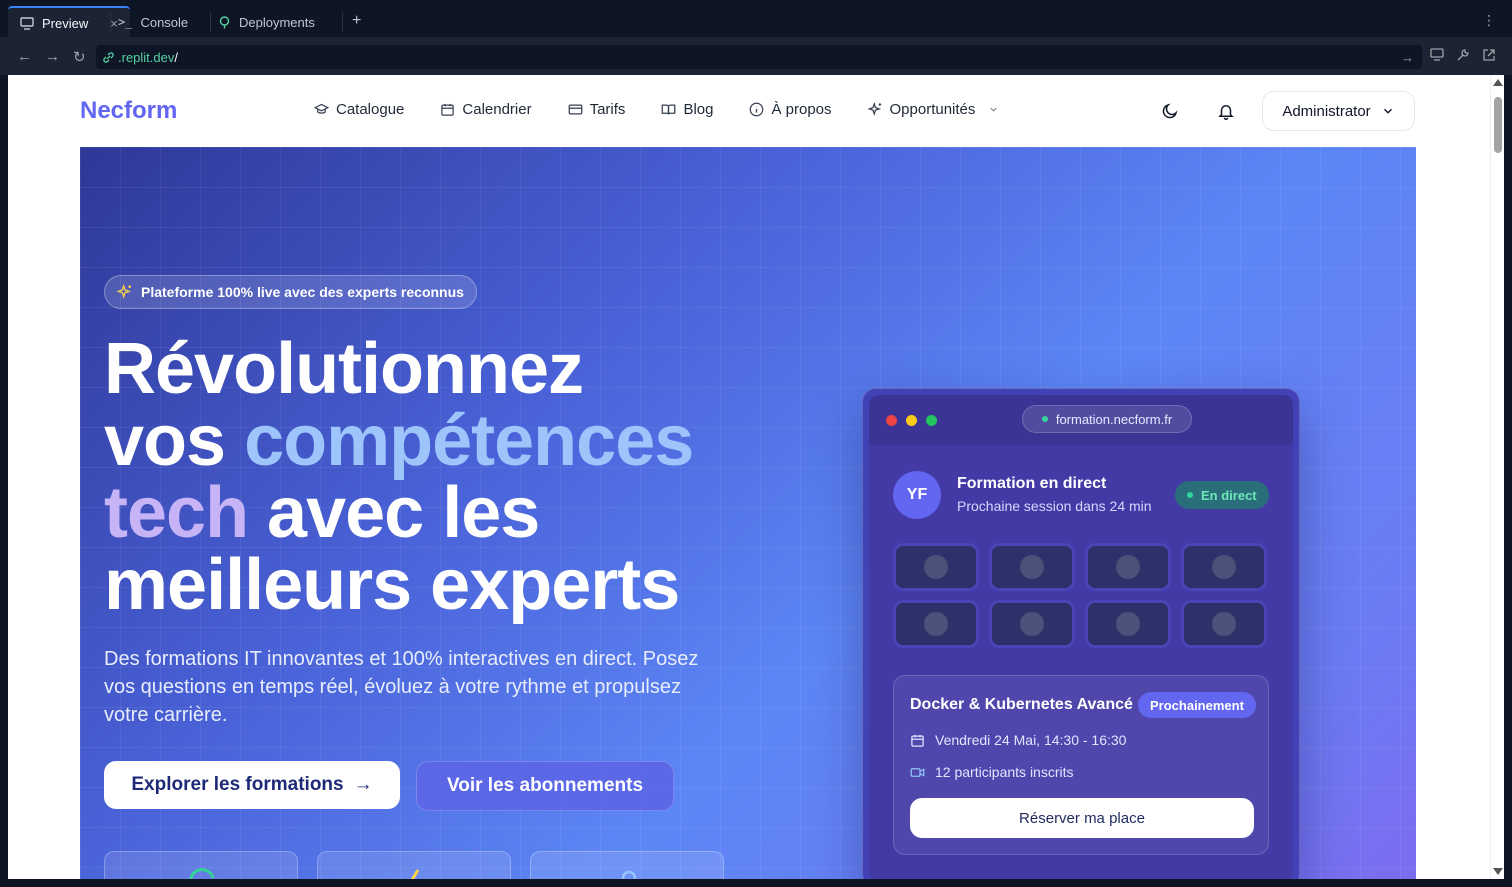 The image size is (1512, 887). I want to click on hero-heading-part: vos, so click(174, 441).